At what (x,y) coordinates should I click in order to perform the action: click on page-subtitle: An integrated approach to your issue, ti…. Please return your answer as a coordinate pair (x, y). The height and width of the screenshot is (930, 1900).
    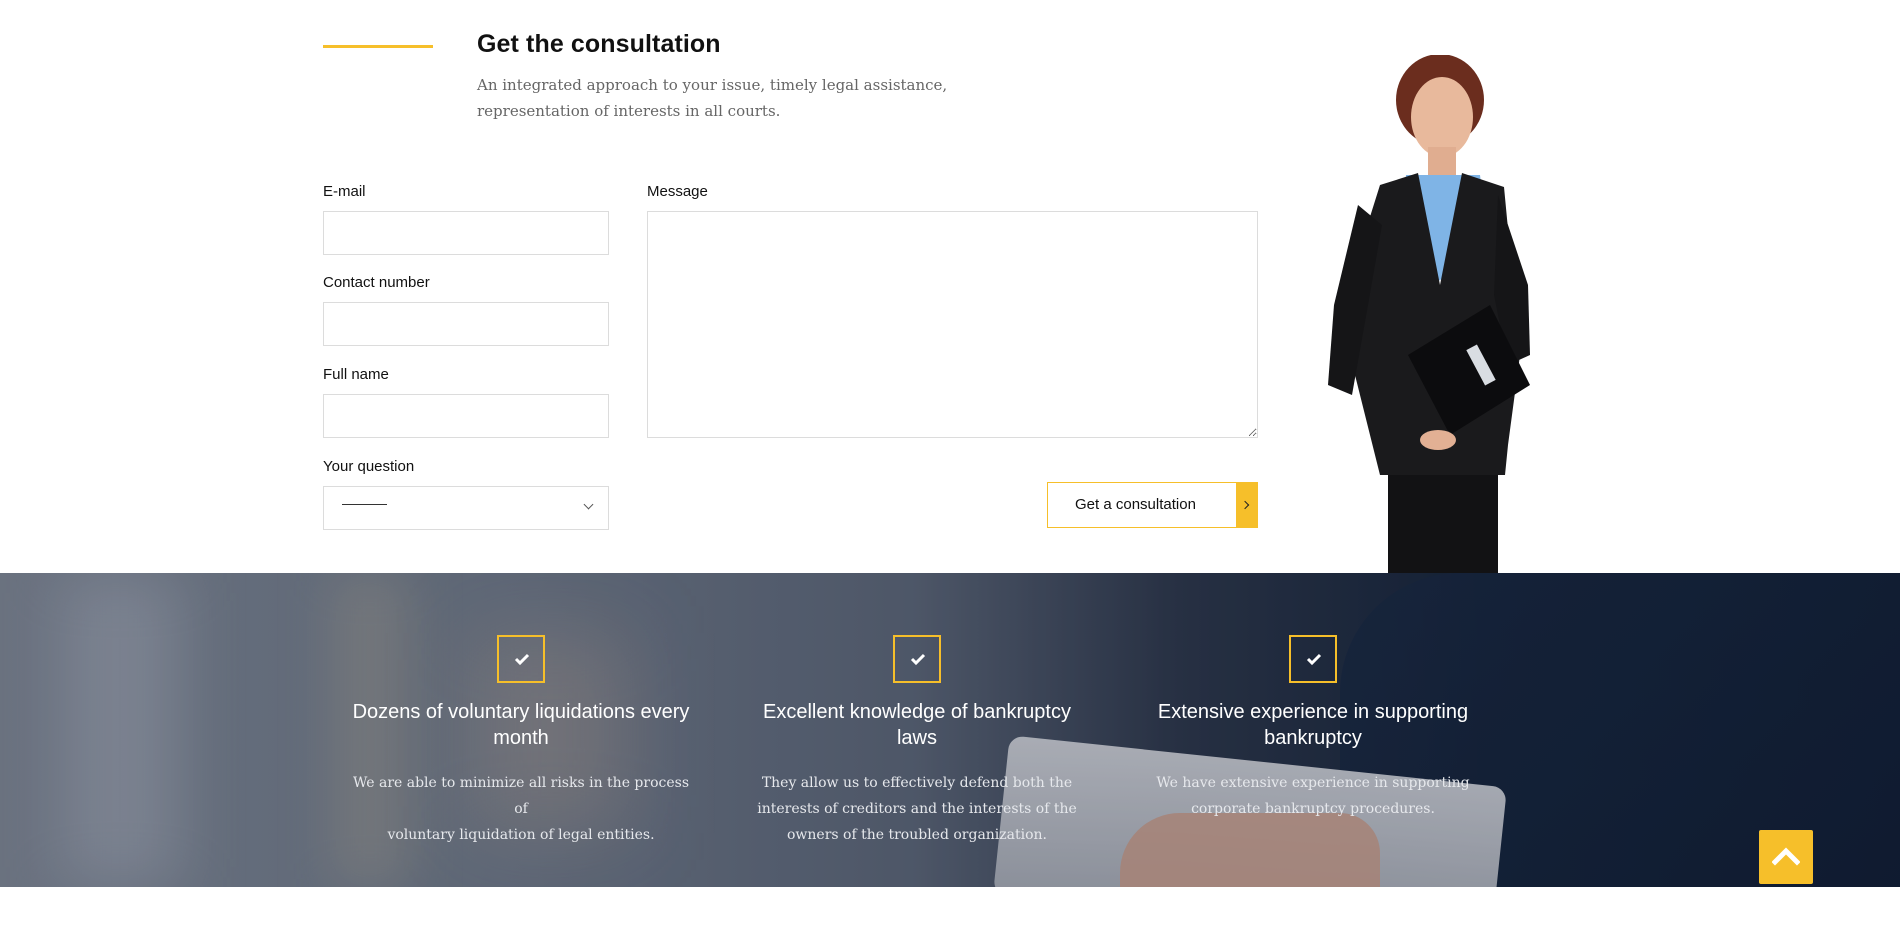
    Looking at the image, I should click on (717, 98).